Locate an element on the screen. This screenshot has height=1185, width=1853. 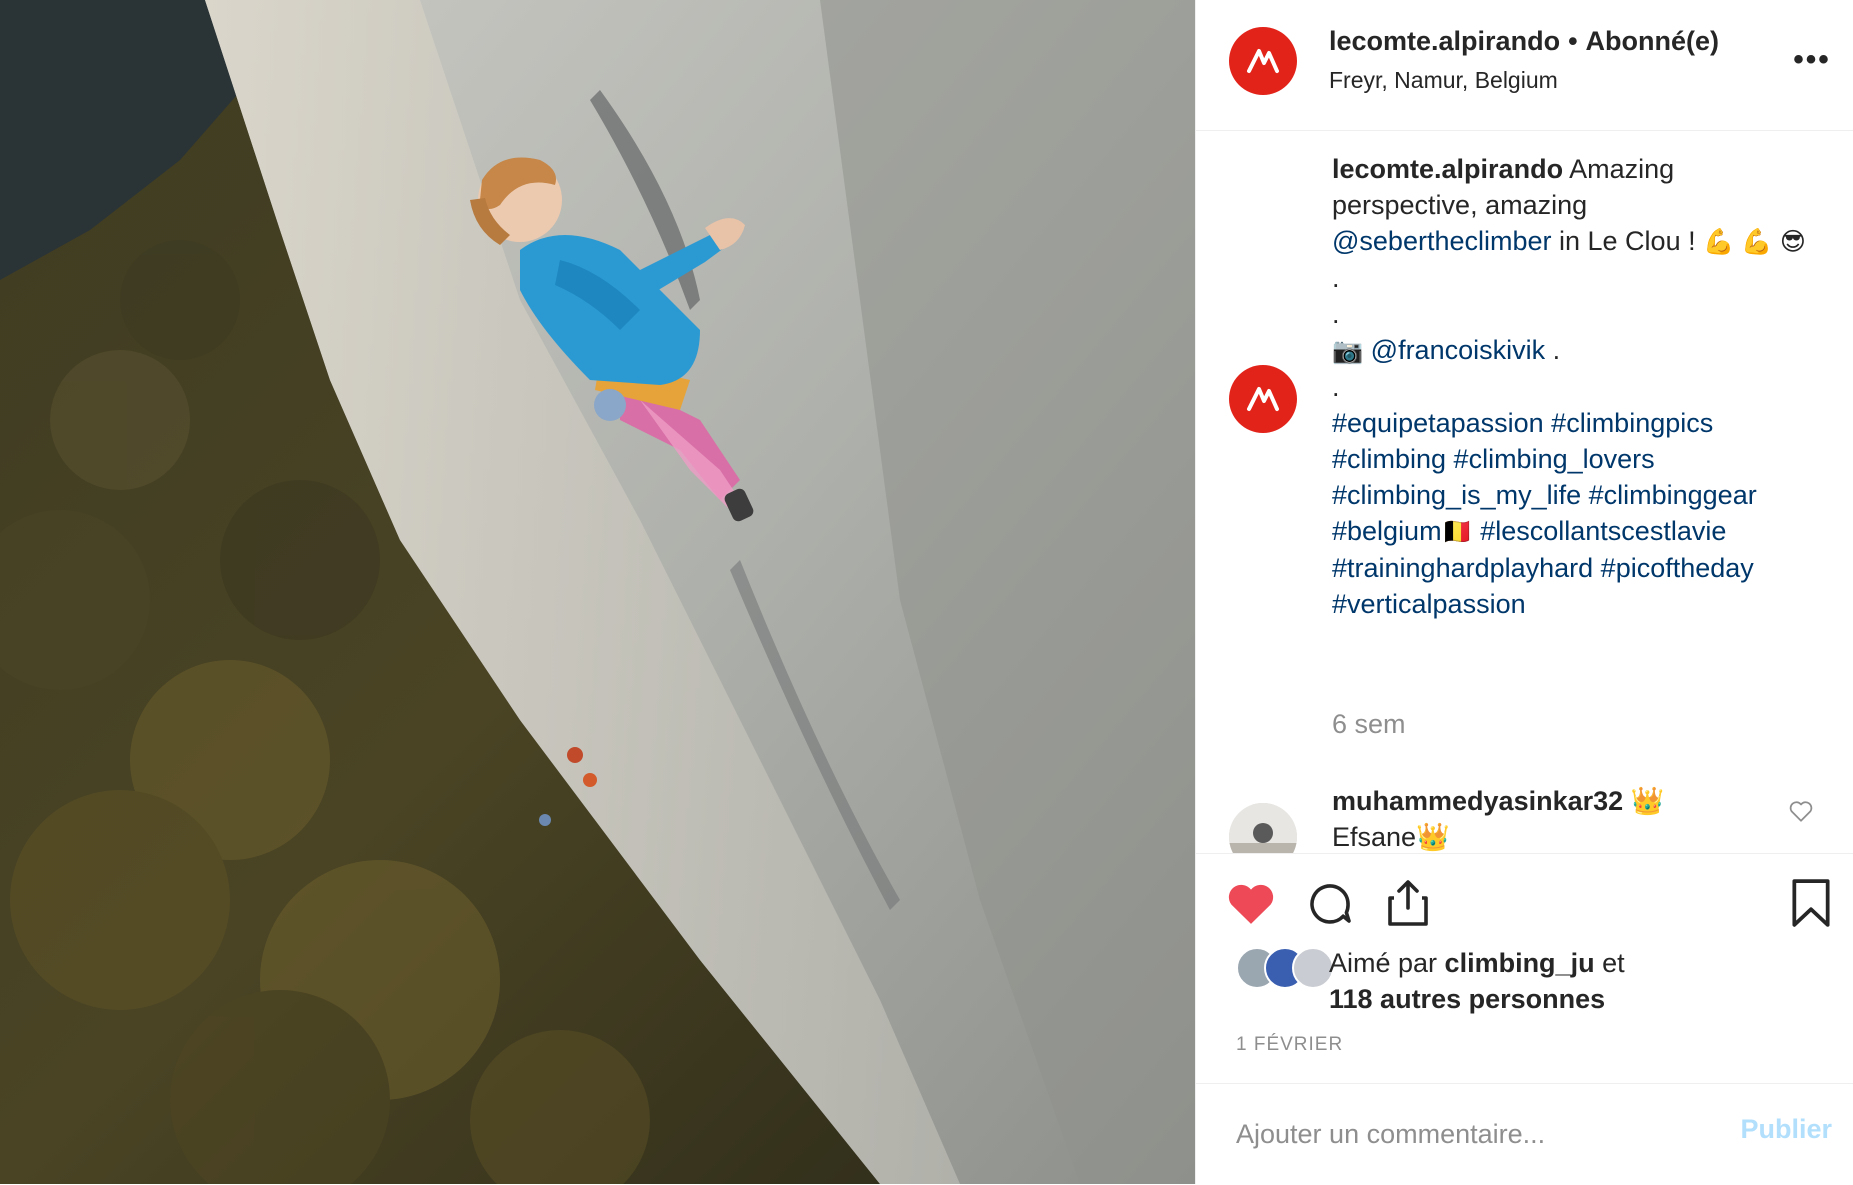
liker-avatar is located at coordinates (1313, 968).